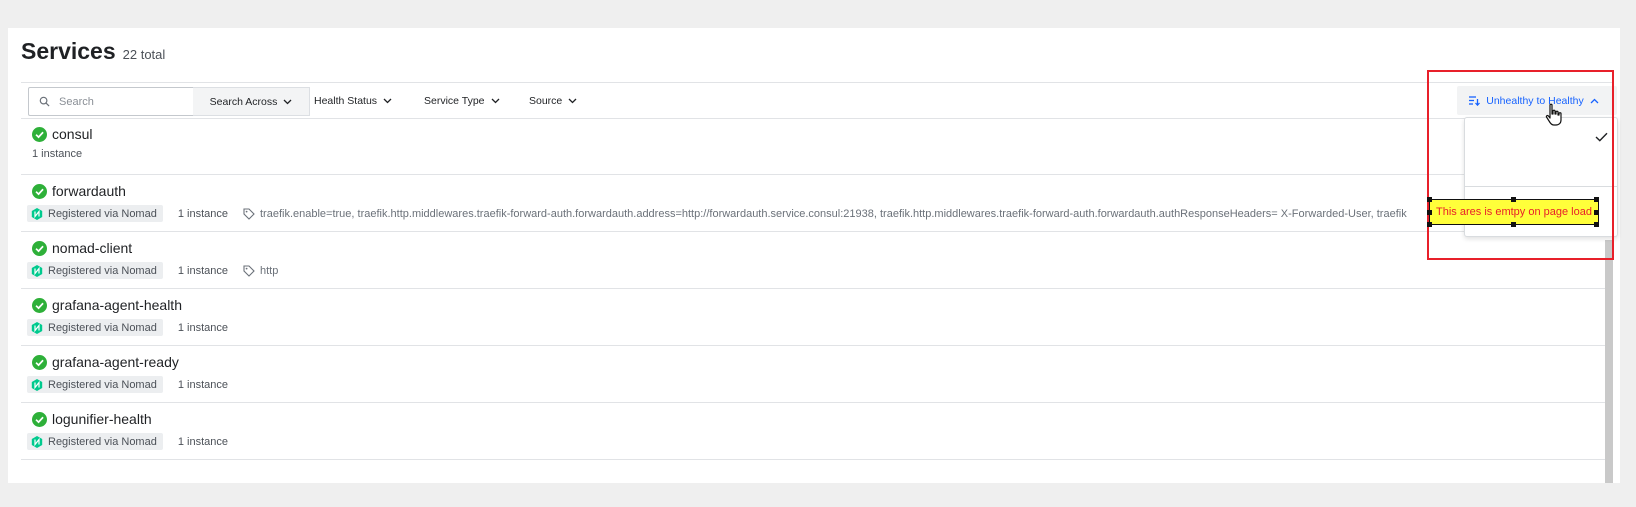  I want to click on source-label: Source, so click(546, 100).